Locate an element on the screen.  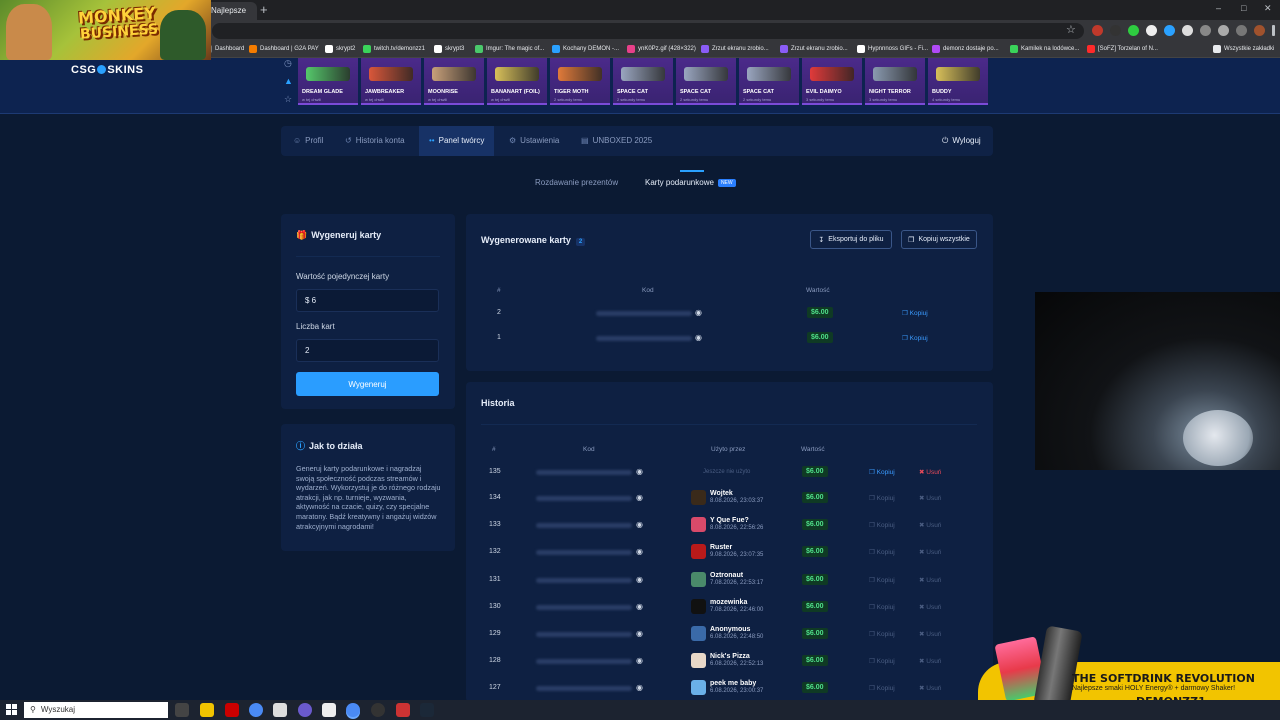
extensions-puzzle-icon is located at coordinates (1223, 30).